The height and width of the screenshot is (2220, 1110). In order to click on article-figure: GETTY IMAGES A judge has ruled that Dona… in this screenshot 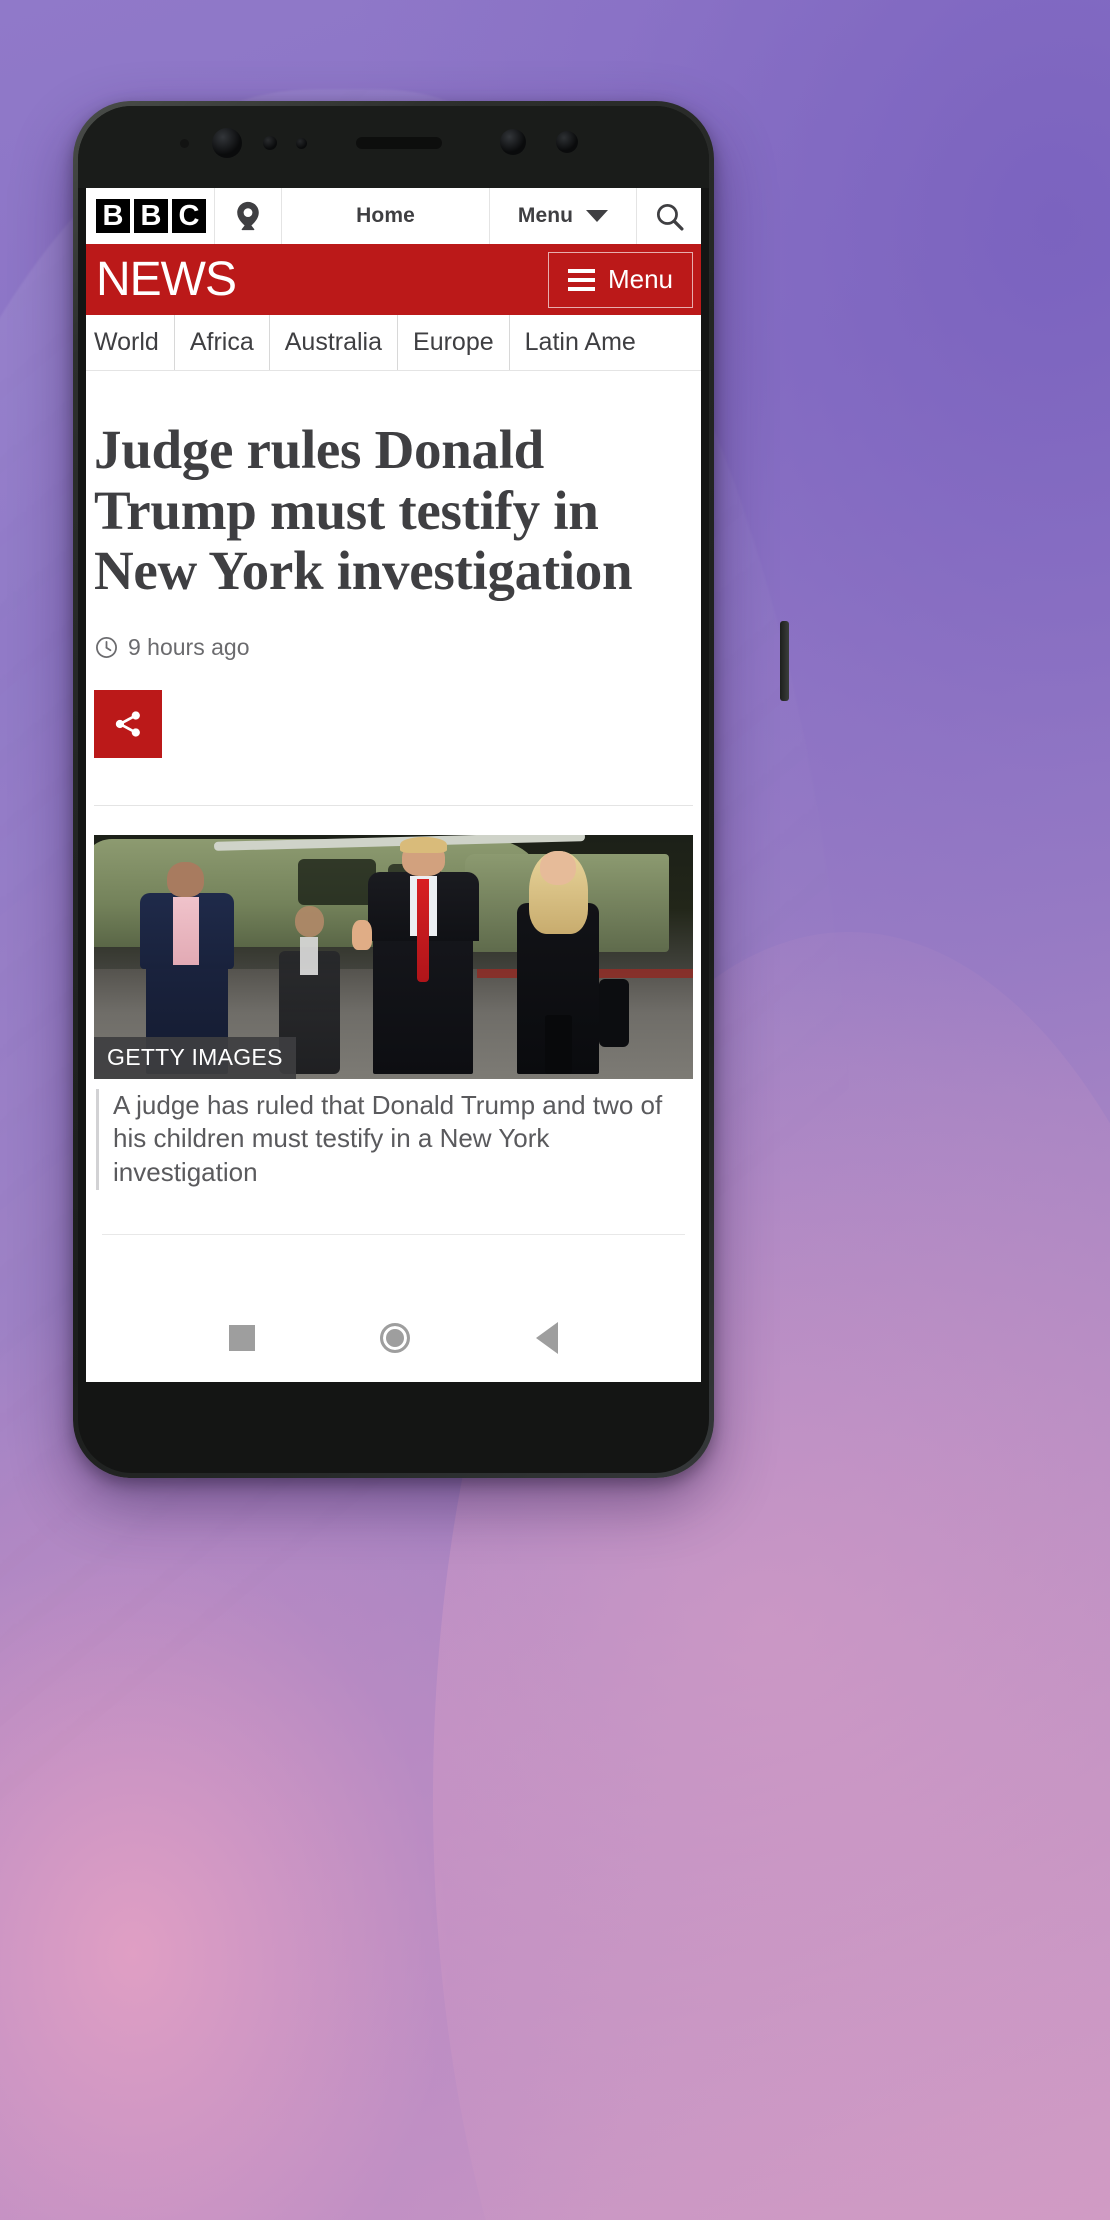, I will do `click(393, 1012)`.